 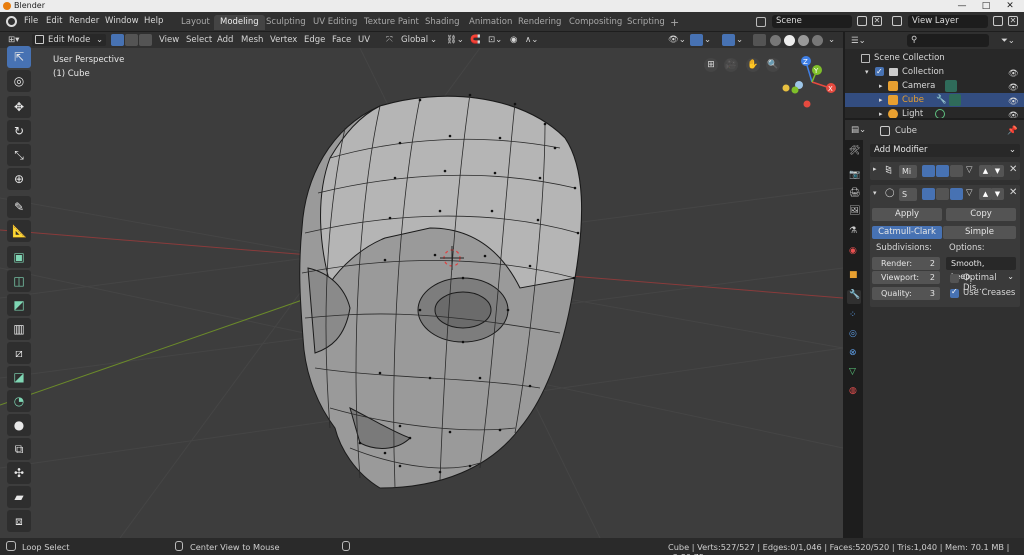 I want to click on quality-field: Quality: 3, so click(x=906, y=293).